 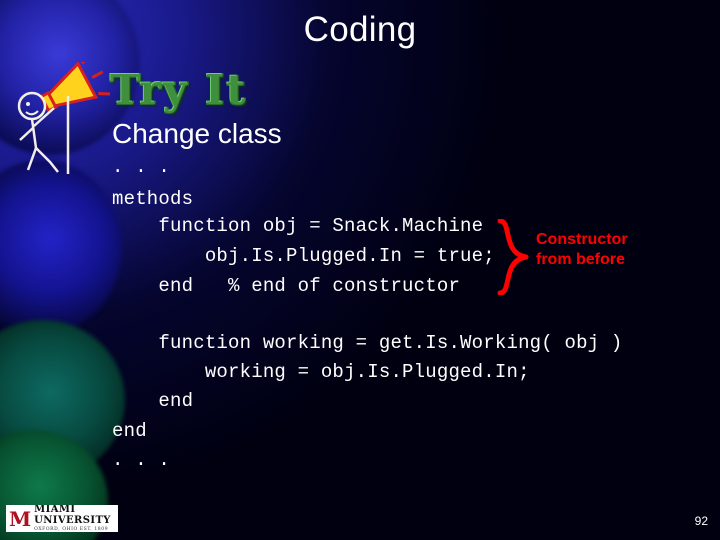 What do you see at coordinates (179, 90) in the screenshot?
I see `section-heading-try-it: Try It` at bounding box center [179, 90].